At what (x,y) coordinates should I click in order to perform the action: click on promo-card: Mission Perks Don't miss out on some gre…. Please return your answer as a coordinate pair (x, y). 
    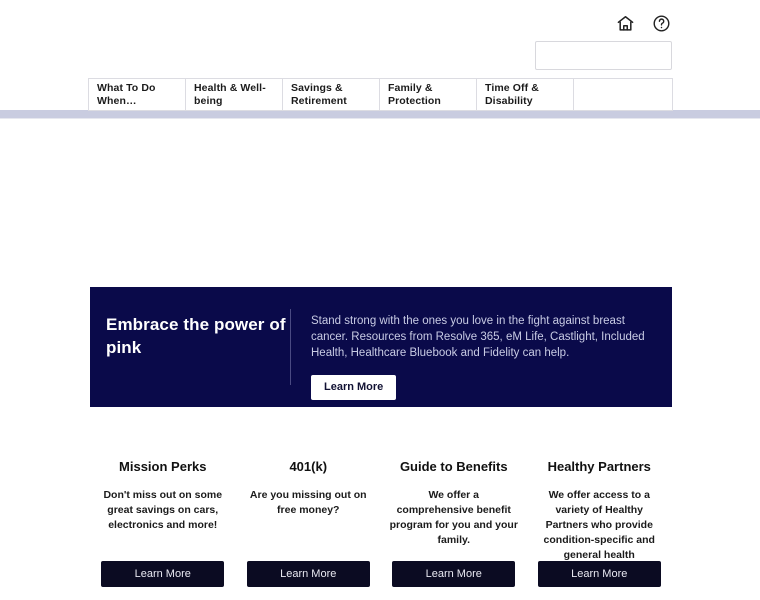
    Looking at the image, I should click on (163, 514).